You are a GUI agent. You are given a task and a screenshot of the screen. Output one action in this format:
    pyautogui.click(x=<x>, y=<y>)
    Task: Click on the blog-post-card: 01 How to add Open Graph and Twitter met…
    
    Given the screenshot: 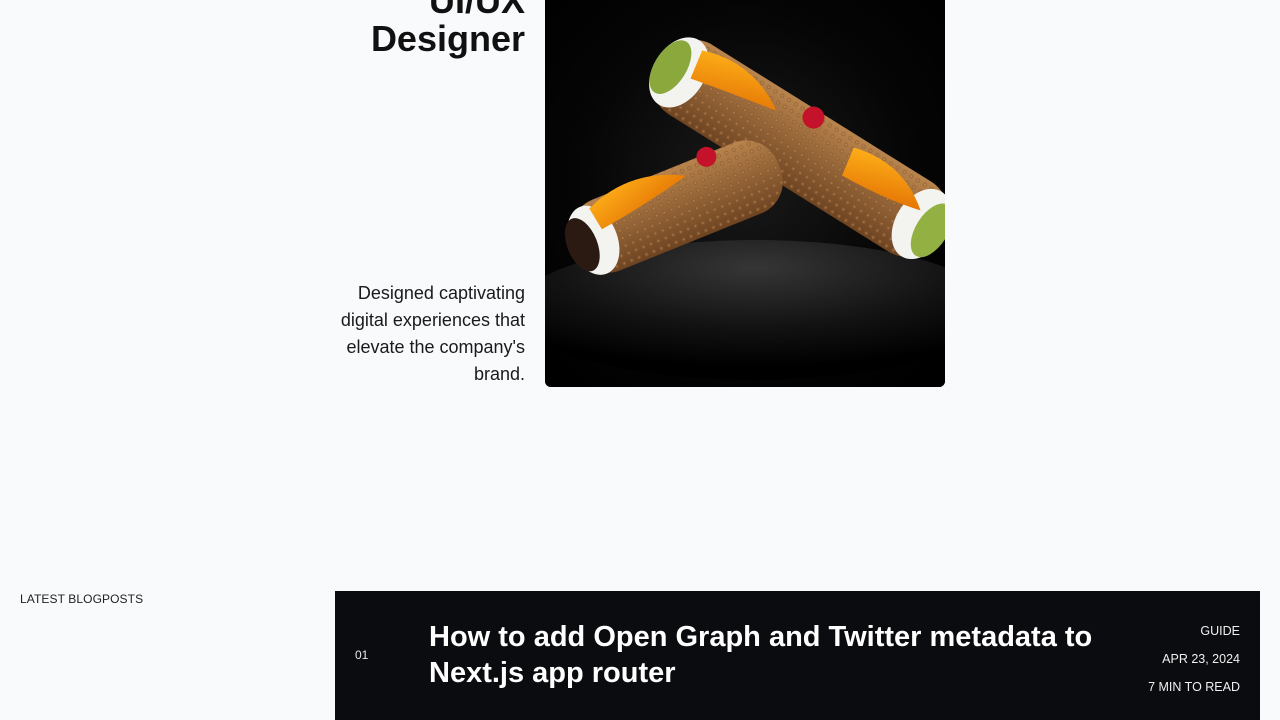 What is the action you would take?
    pyautogui.click(x=797, y=655)
    